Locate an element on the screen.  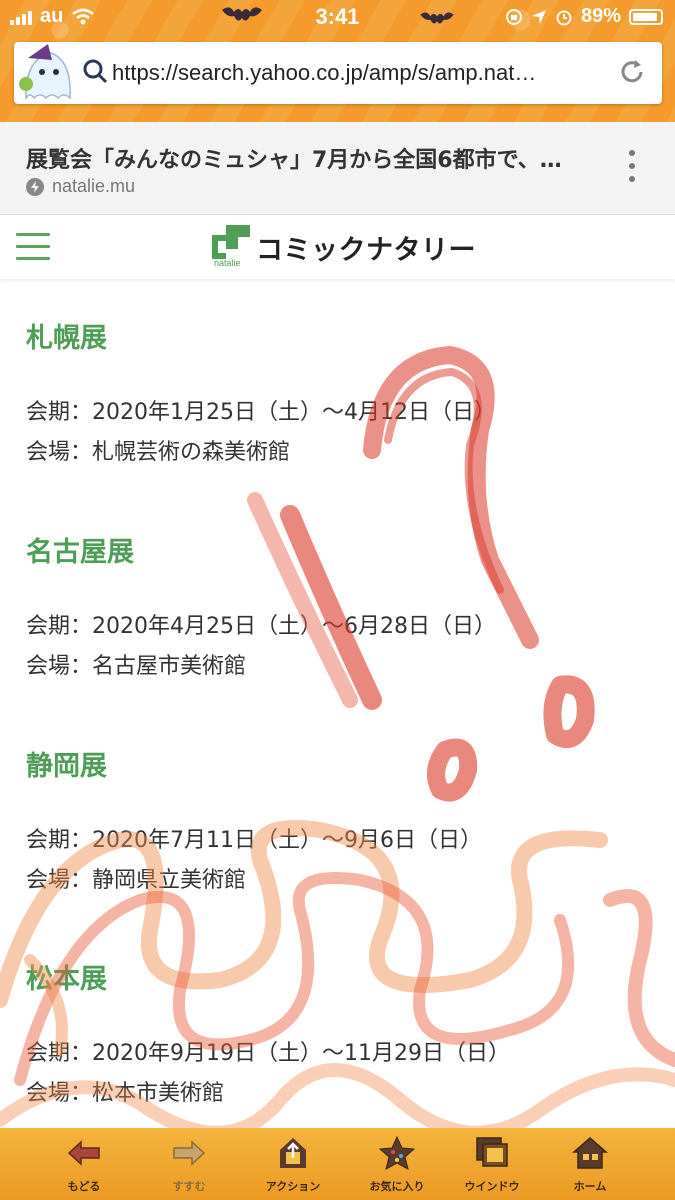
reload-icon is located at coordinates (632, 72).